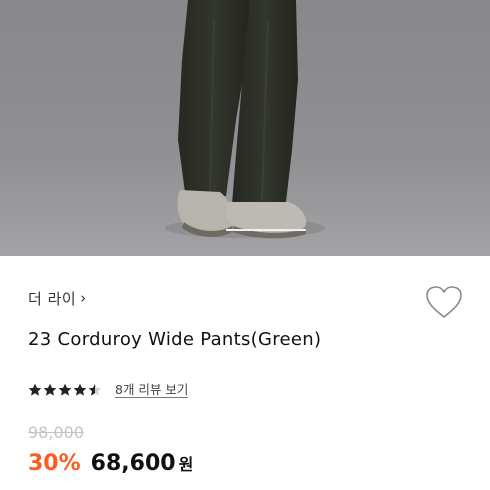 This screenshot has height=490, width=490. What do you see at coordinates (175, 339) in the screenshot?
I see `product-title: 23 Corduroy Wide Pants(Green)` at bounding box center [175, 339].